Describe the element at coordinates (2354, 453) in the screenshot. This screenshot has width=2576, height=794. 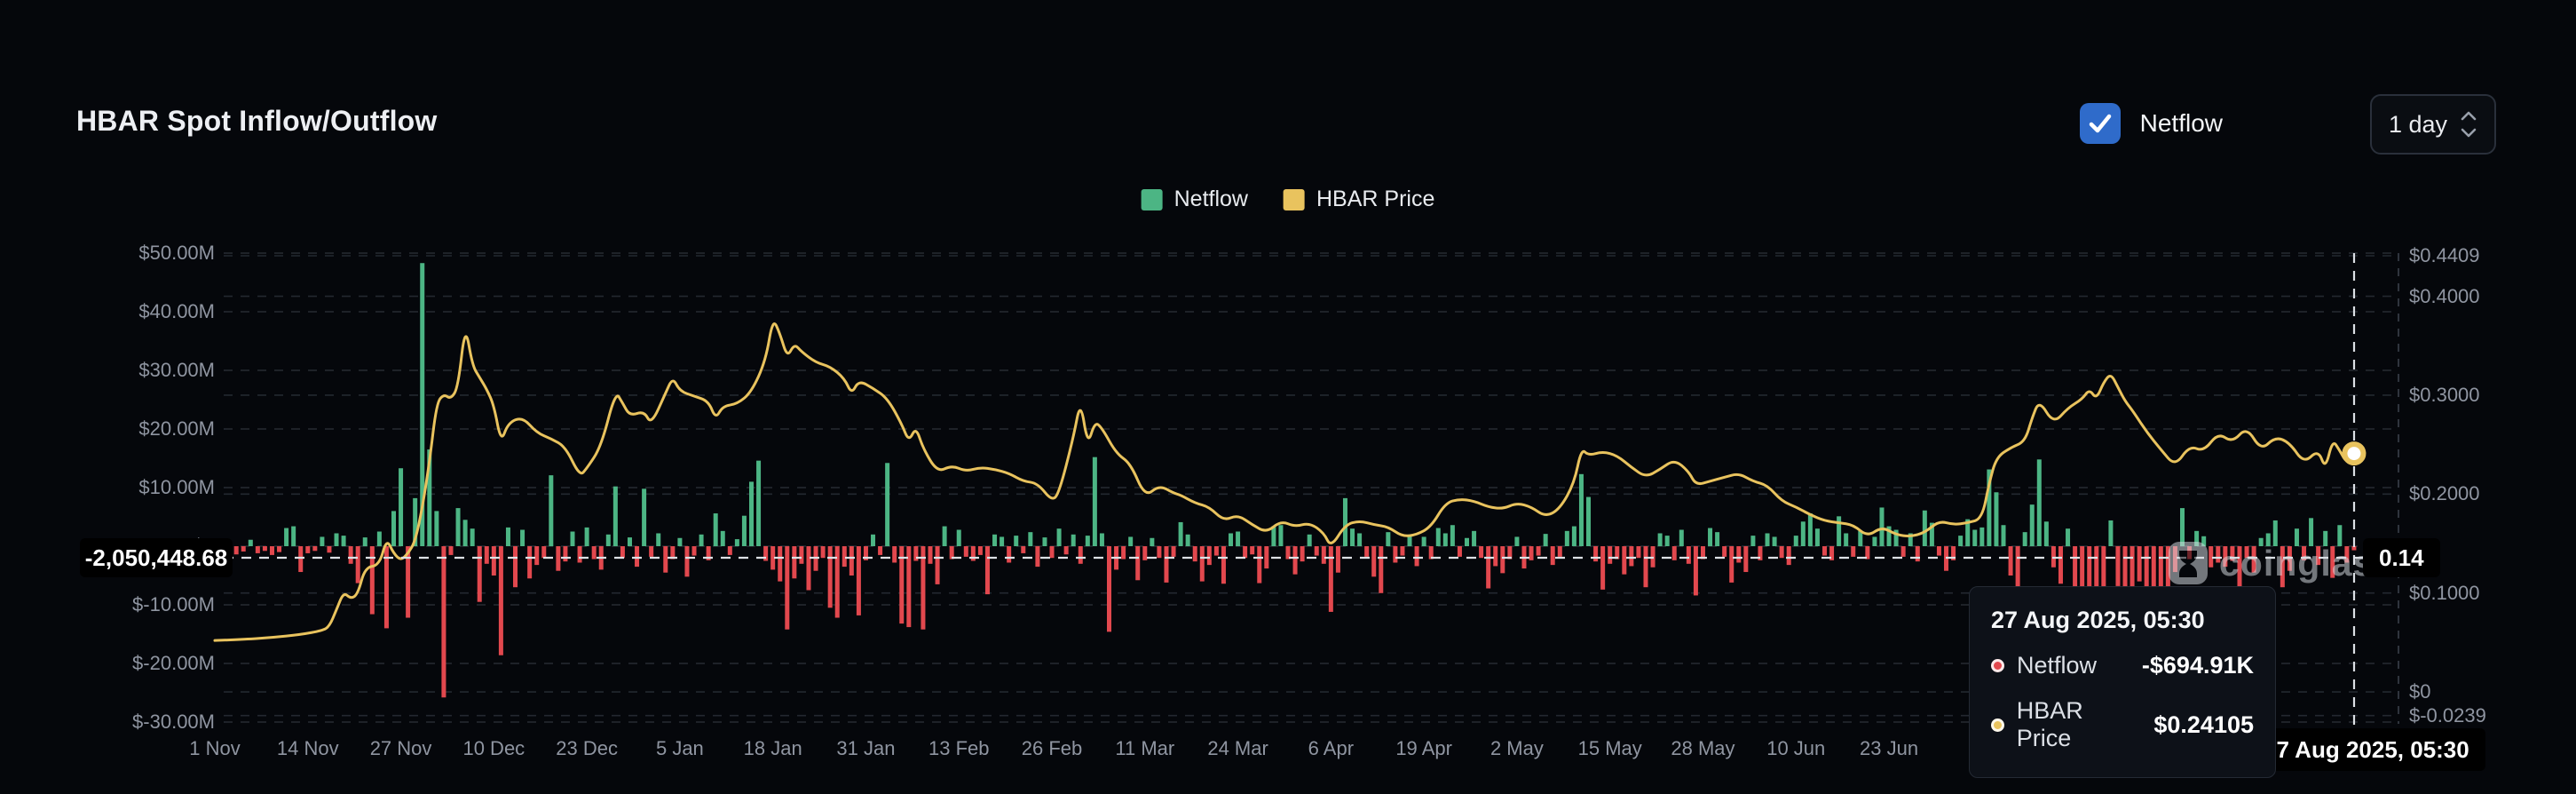
I see `last-price-marker` at that location.